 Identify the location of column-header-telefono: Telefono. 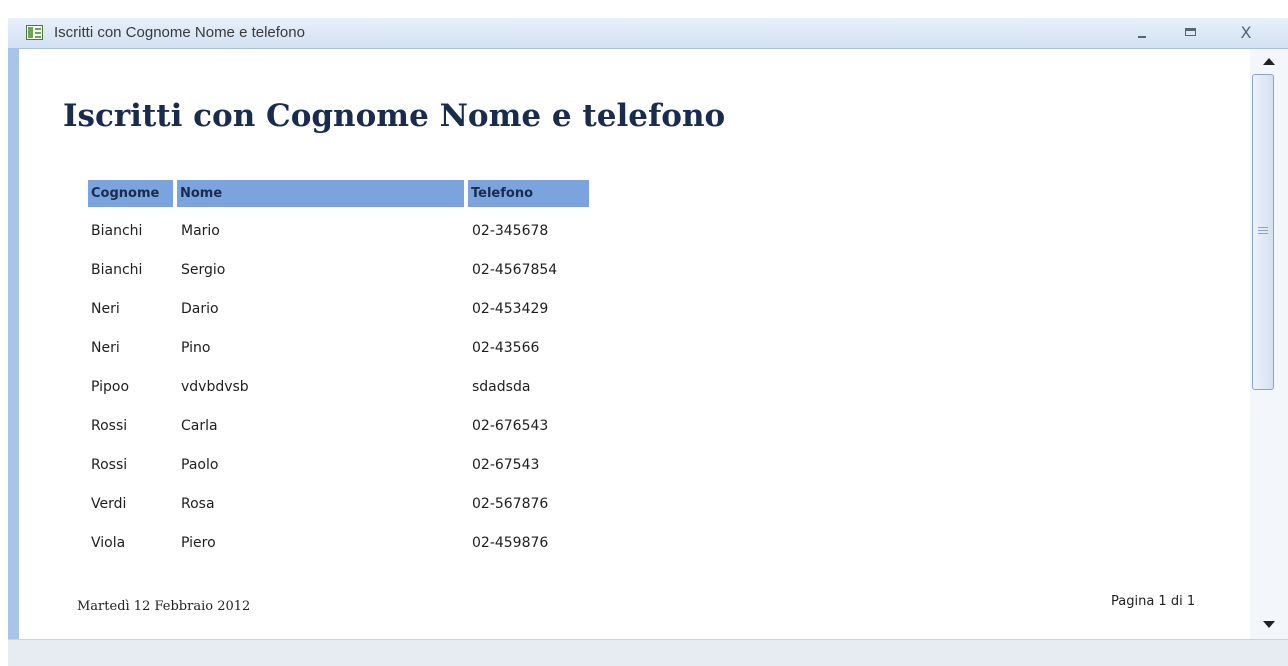
(528, 193).